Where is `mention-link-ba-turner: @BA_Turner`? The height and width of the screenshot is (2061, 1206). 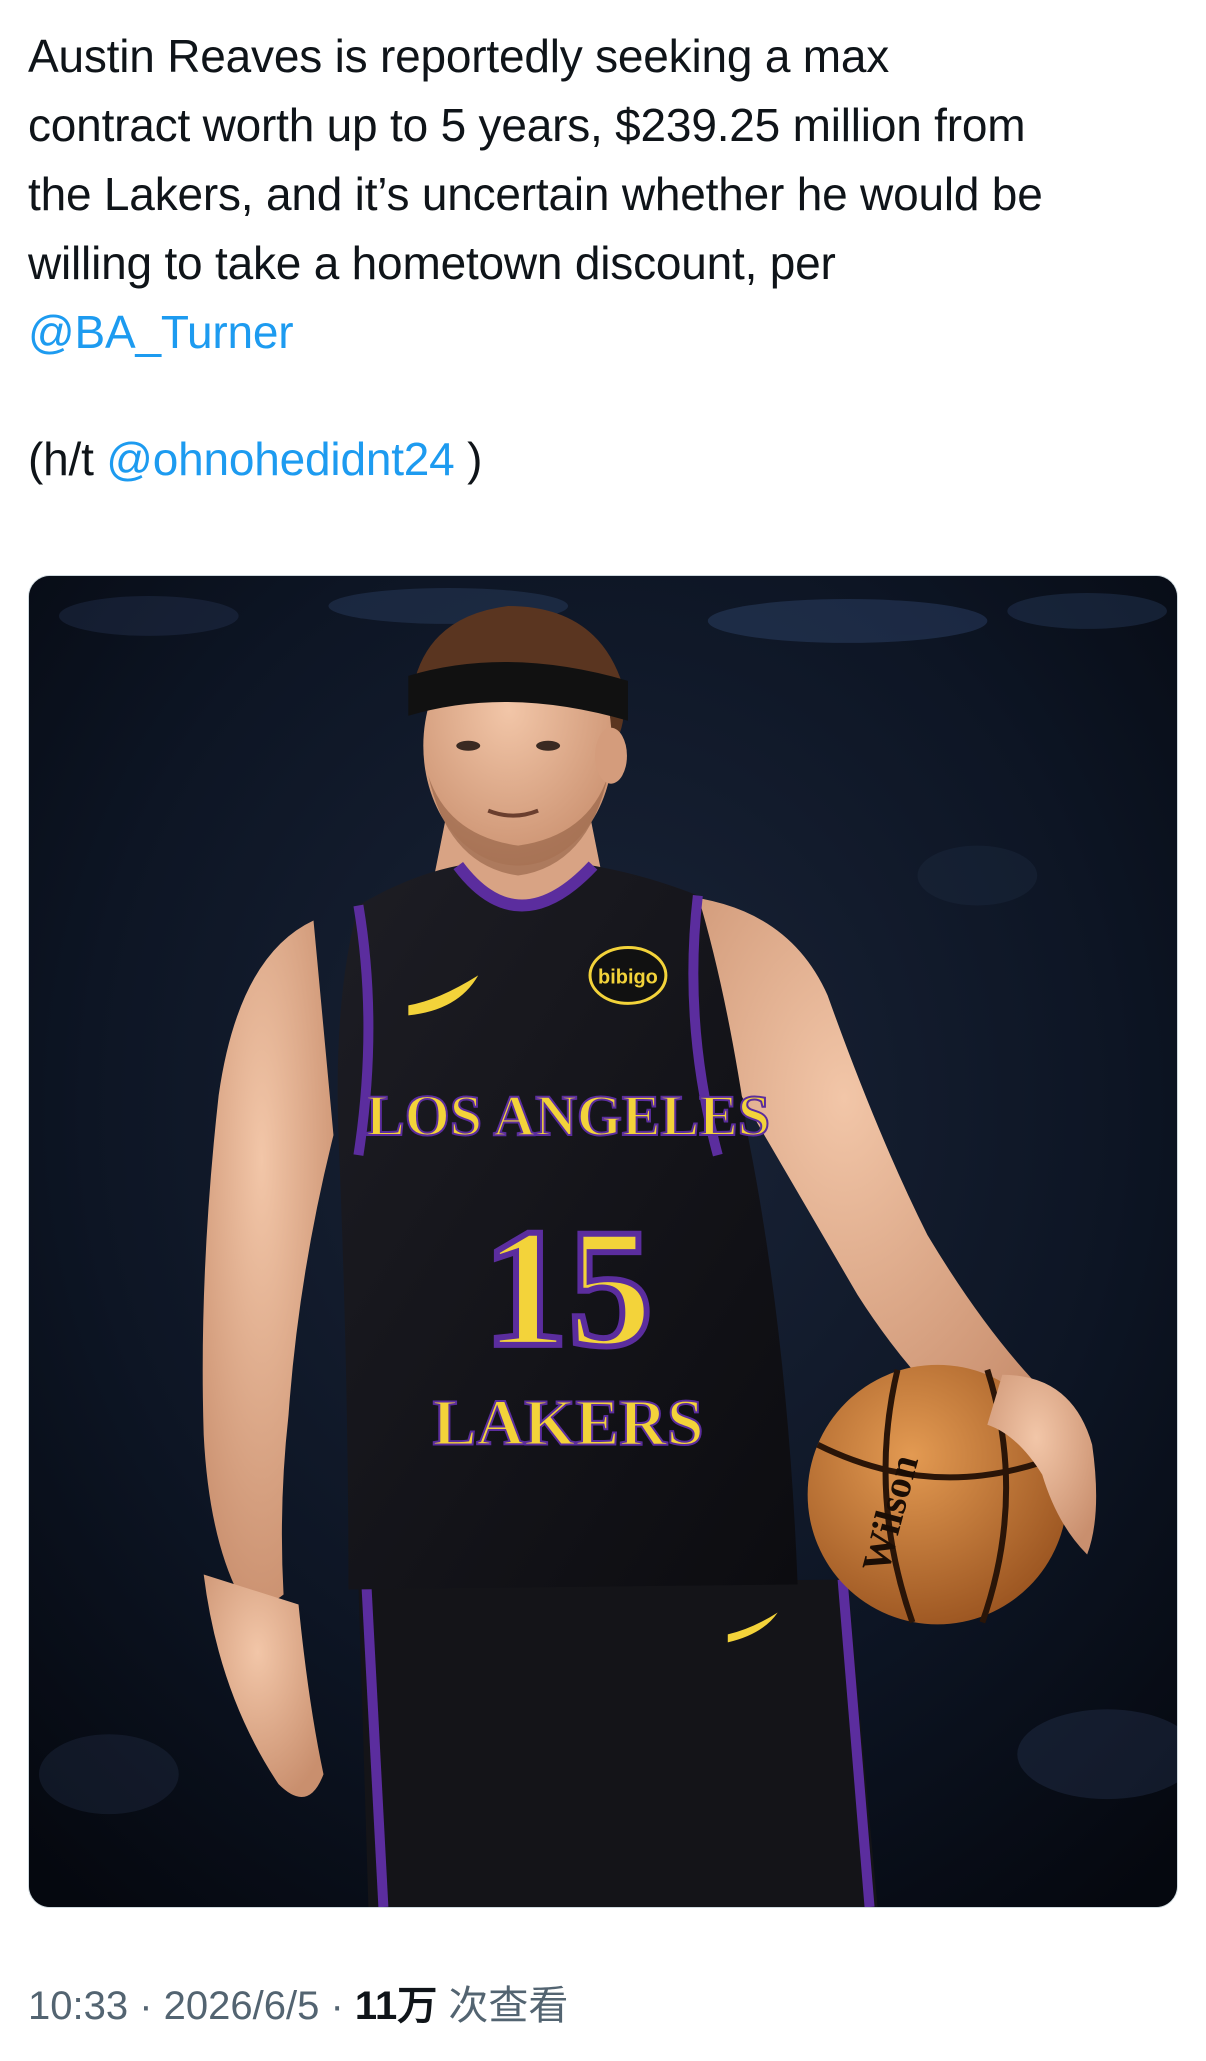 mention-link-ba-turner: @BA_Turner is located at coordinates (161, 332).